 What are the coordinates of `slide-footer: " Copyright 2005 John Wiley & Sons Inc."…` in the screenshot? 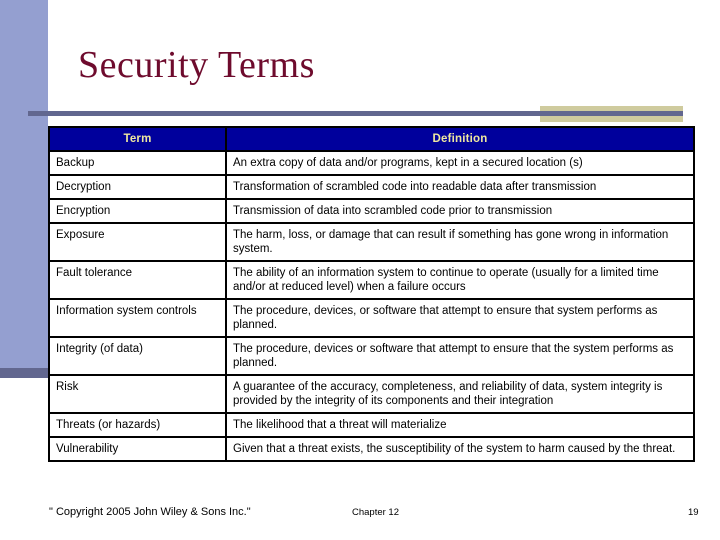 It's located at (360, 514).